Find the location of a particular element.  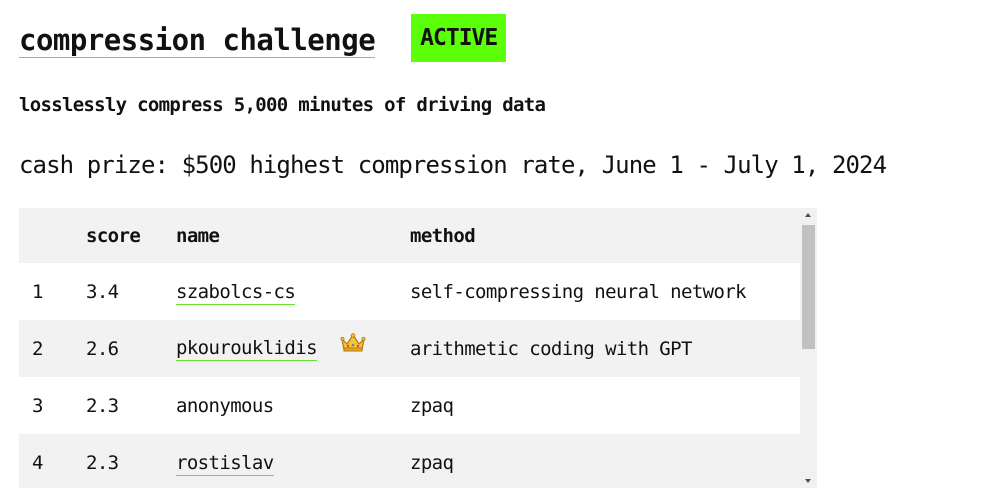

scroll-thumb is located at coordinates (808, 287).